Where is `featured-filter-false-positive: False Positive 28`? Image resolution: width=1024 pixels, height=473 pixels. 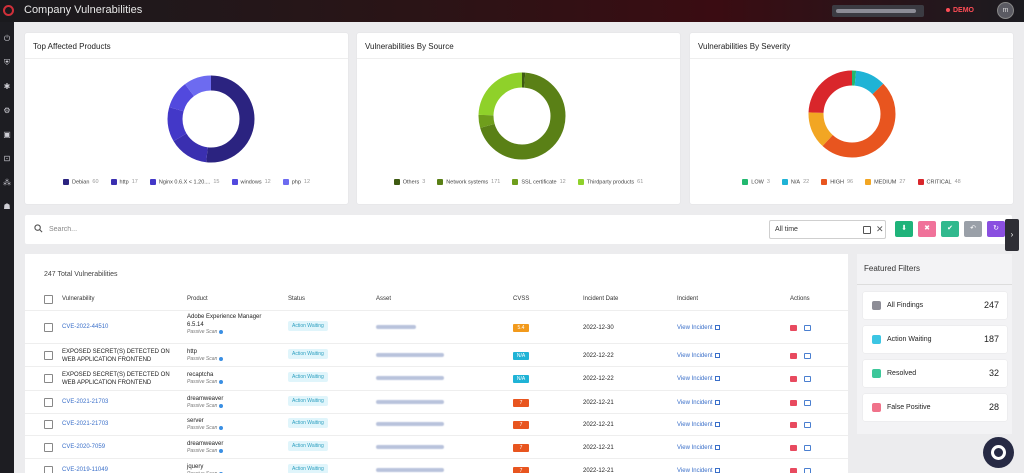 featured-filter-false-positive: False Positive 28 is located at coordinates (935, 407).